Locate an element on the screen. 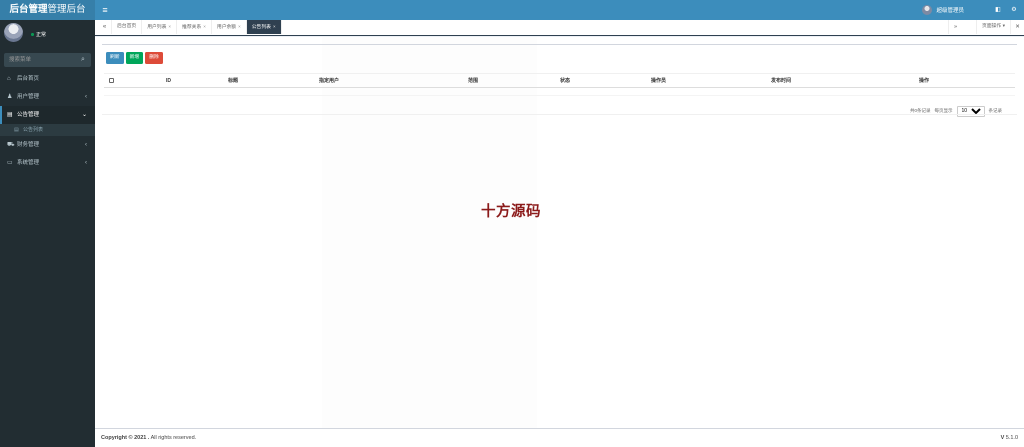 This screenshot has height=447, width=1024. gear-icon: ⚙ is located at coordinates (1014, 10).